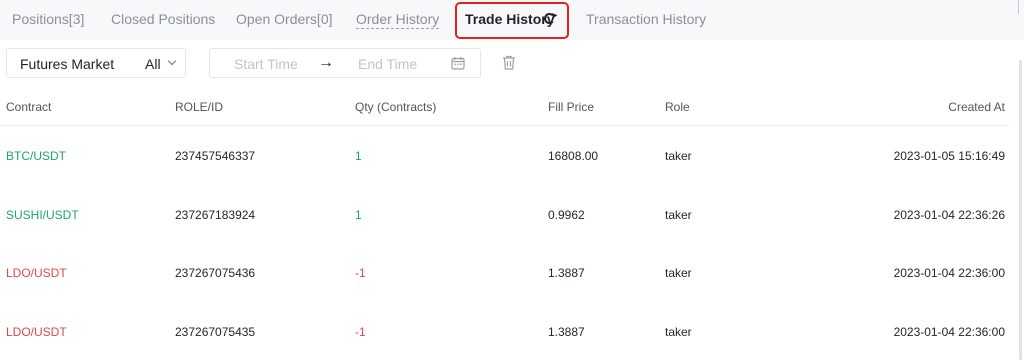  I want to click on market-select-label: Futures Market, so click(67, 64).